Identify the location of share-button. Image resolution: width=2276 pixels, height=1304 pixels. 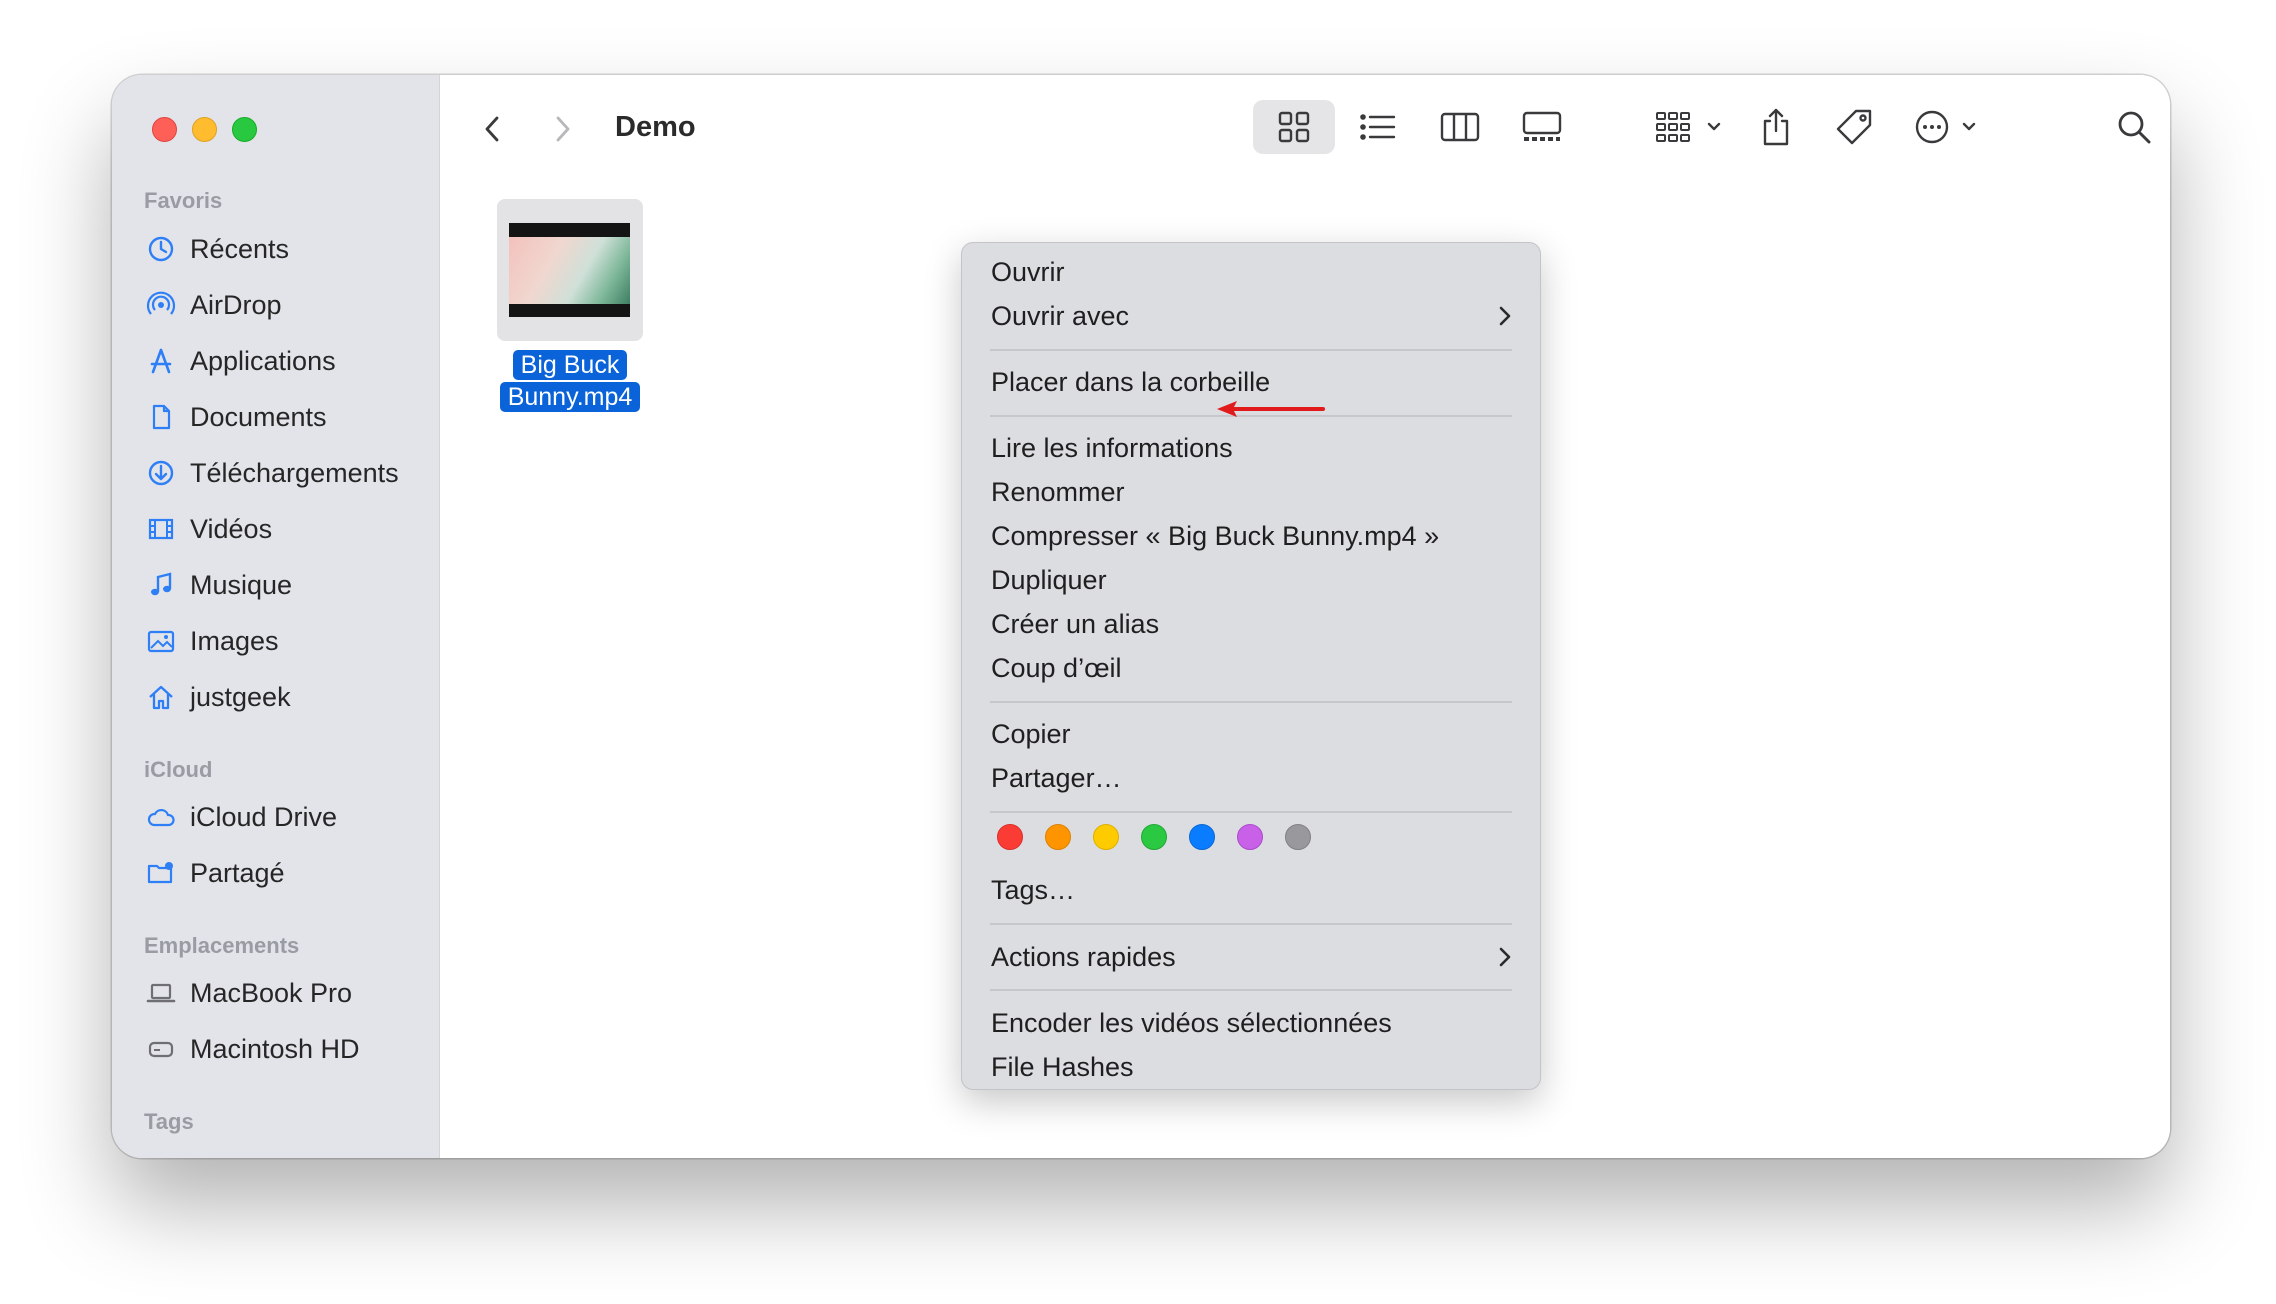
(1776, 127).